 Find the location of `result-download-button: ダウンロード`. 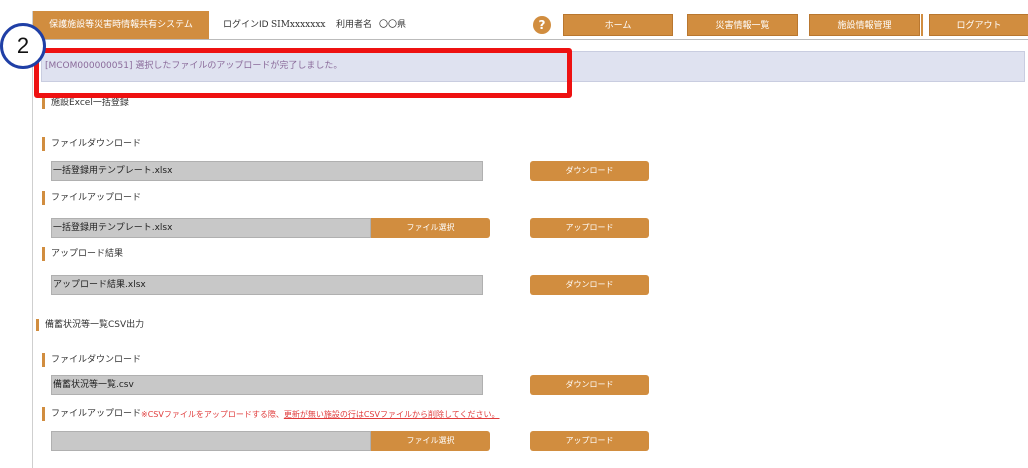

result-download-button: ダウンロード is located at coordinates (589, 285).